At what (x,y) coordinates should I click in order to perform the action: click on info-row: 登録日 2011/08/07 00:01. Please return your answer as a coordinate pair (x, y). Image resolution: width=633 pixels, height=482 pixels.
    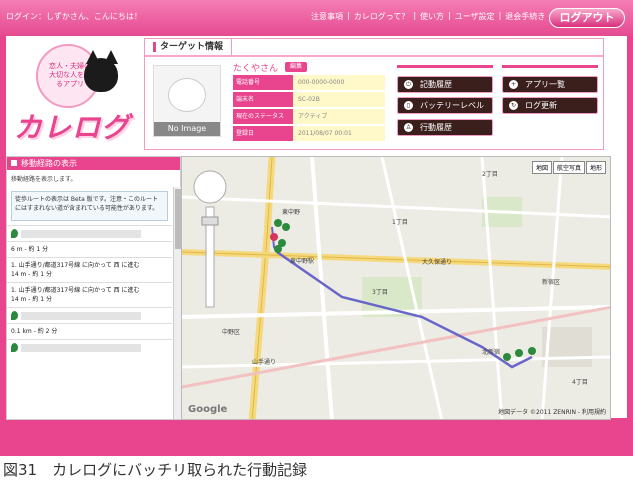
    Looking at the image, I should click on (309, 133).